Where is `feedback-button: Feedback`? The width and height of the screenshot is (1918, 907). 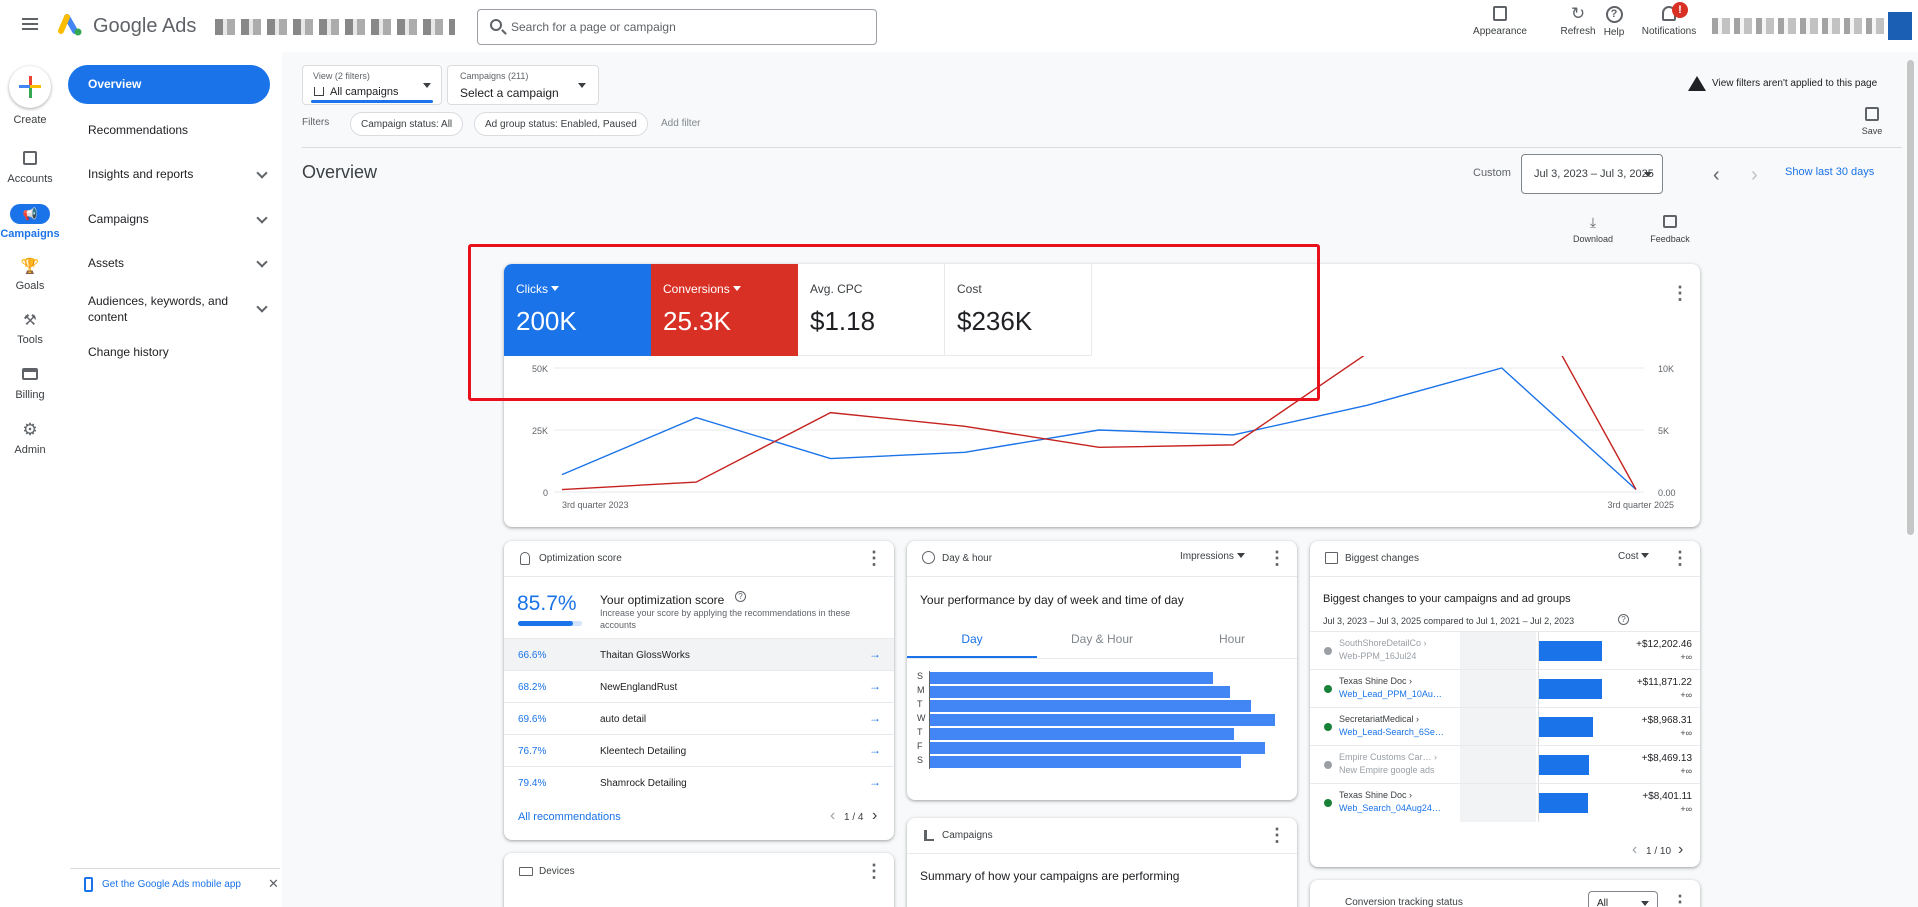 feedback-button: Feedback is located at coordinates (1670, 229).